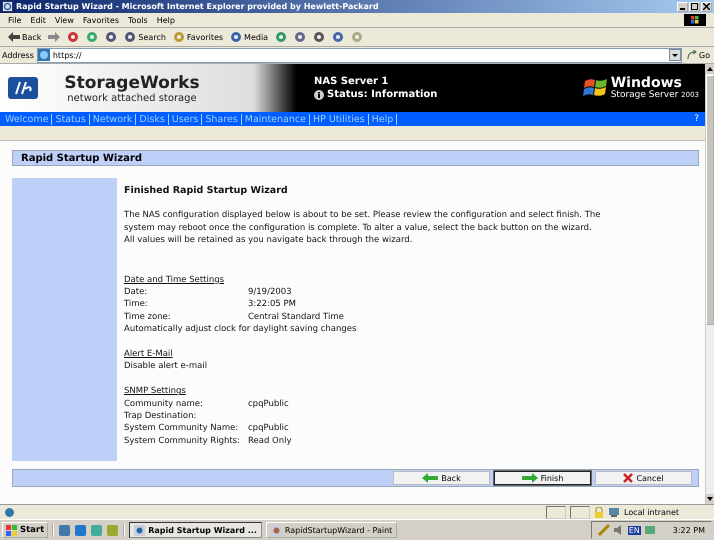  Describe the element at coordinates (270, 292) in the screenshot. I see `setting-value: 9/19/2003` at that location.